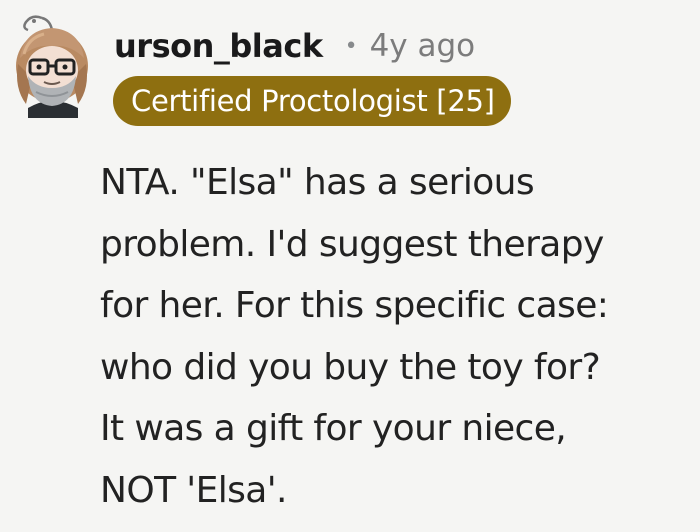 The height and width of the screenshot is (532, 700). Describe the element at coordinates (350, 367) in the screenshot. I see `comment-body-line: who did you buy the toy for?` at that location.